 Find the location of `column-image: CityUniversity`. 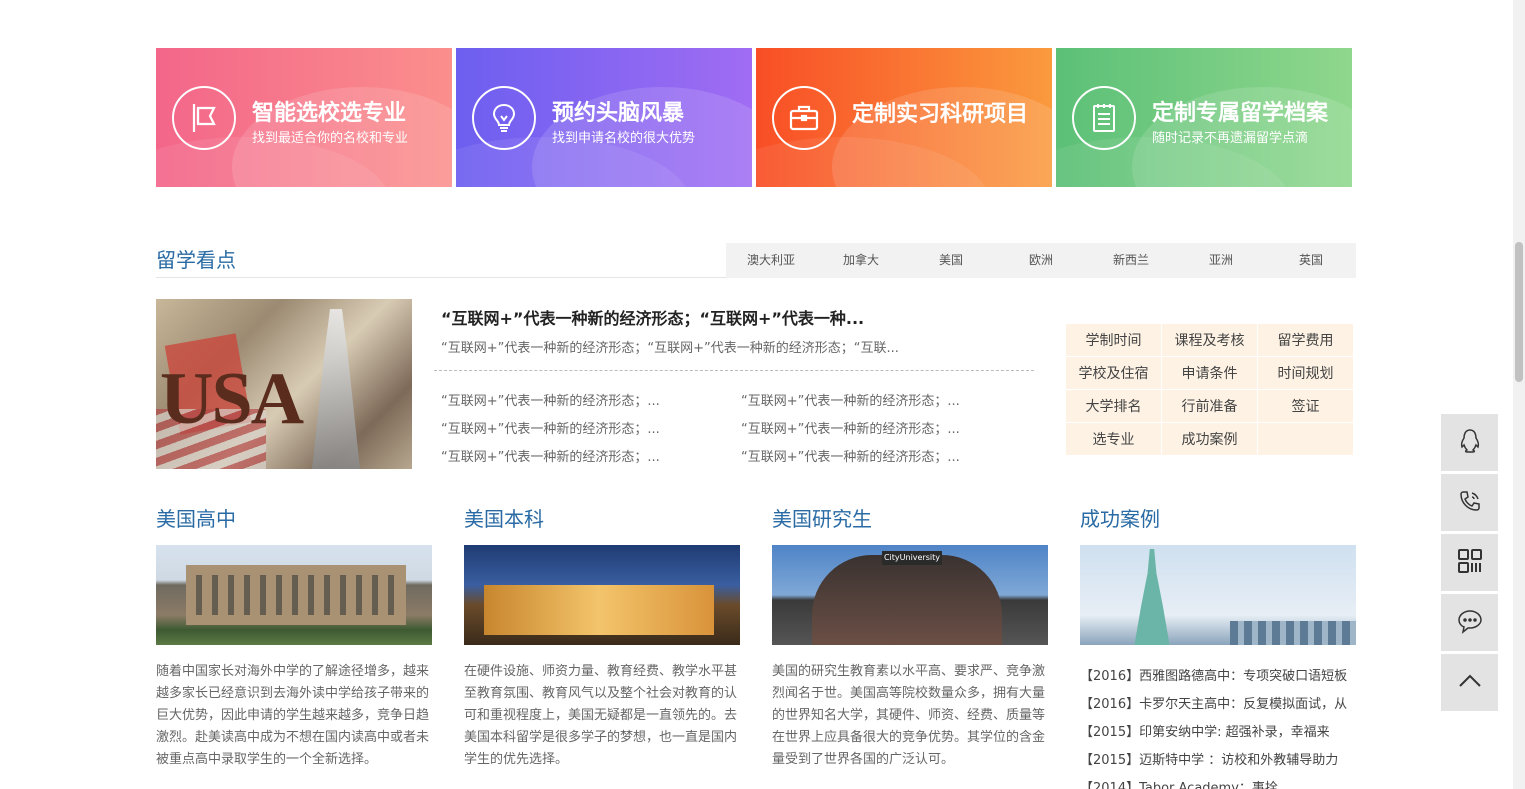

column-image: CityUniversity is located at coordinates (910, 595).